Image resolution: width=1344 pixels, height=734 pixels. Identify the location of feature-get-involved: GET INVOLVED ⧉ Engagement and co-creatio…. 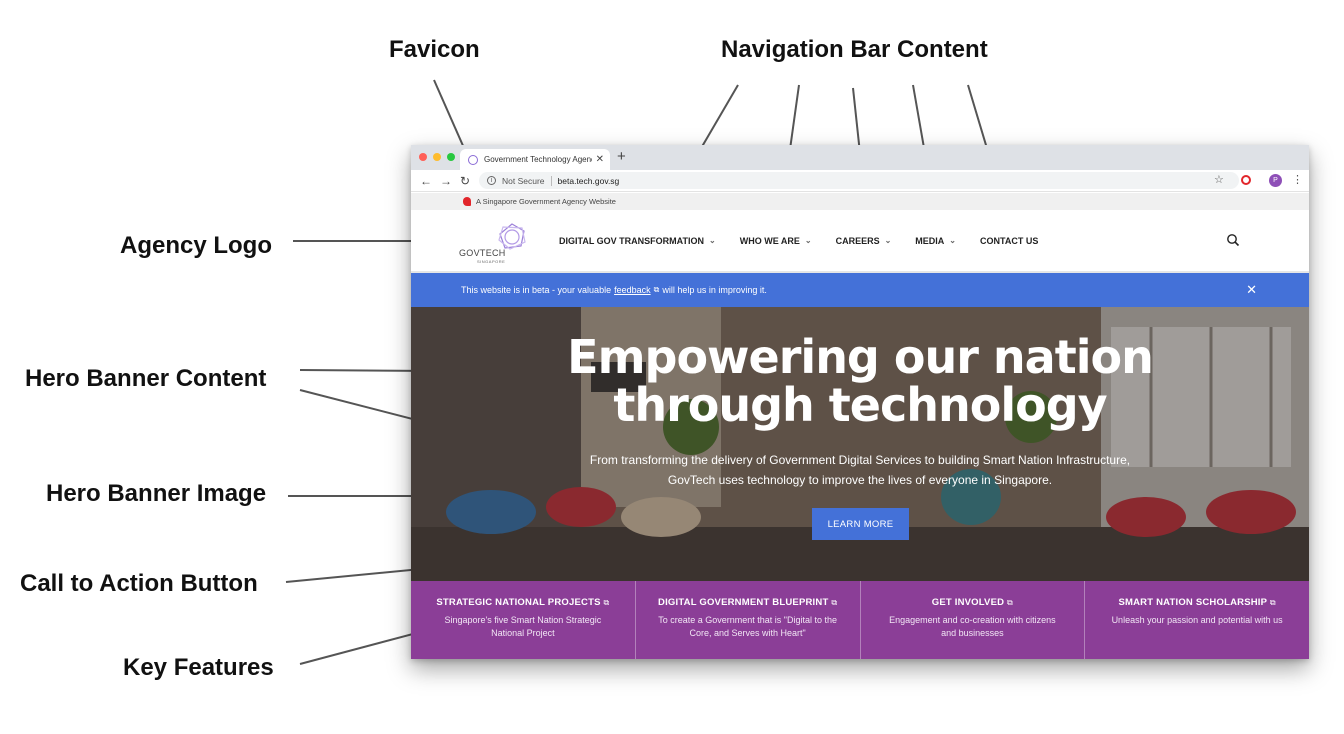
(973, 620).